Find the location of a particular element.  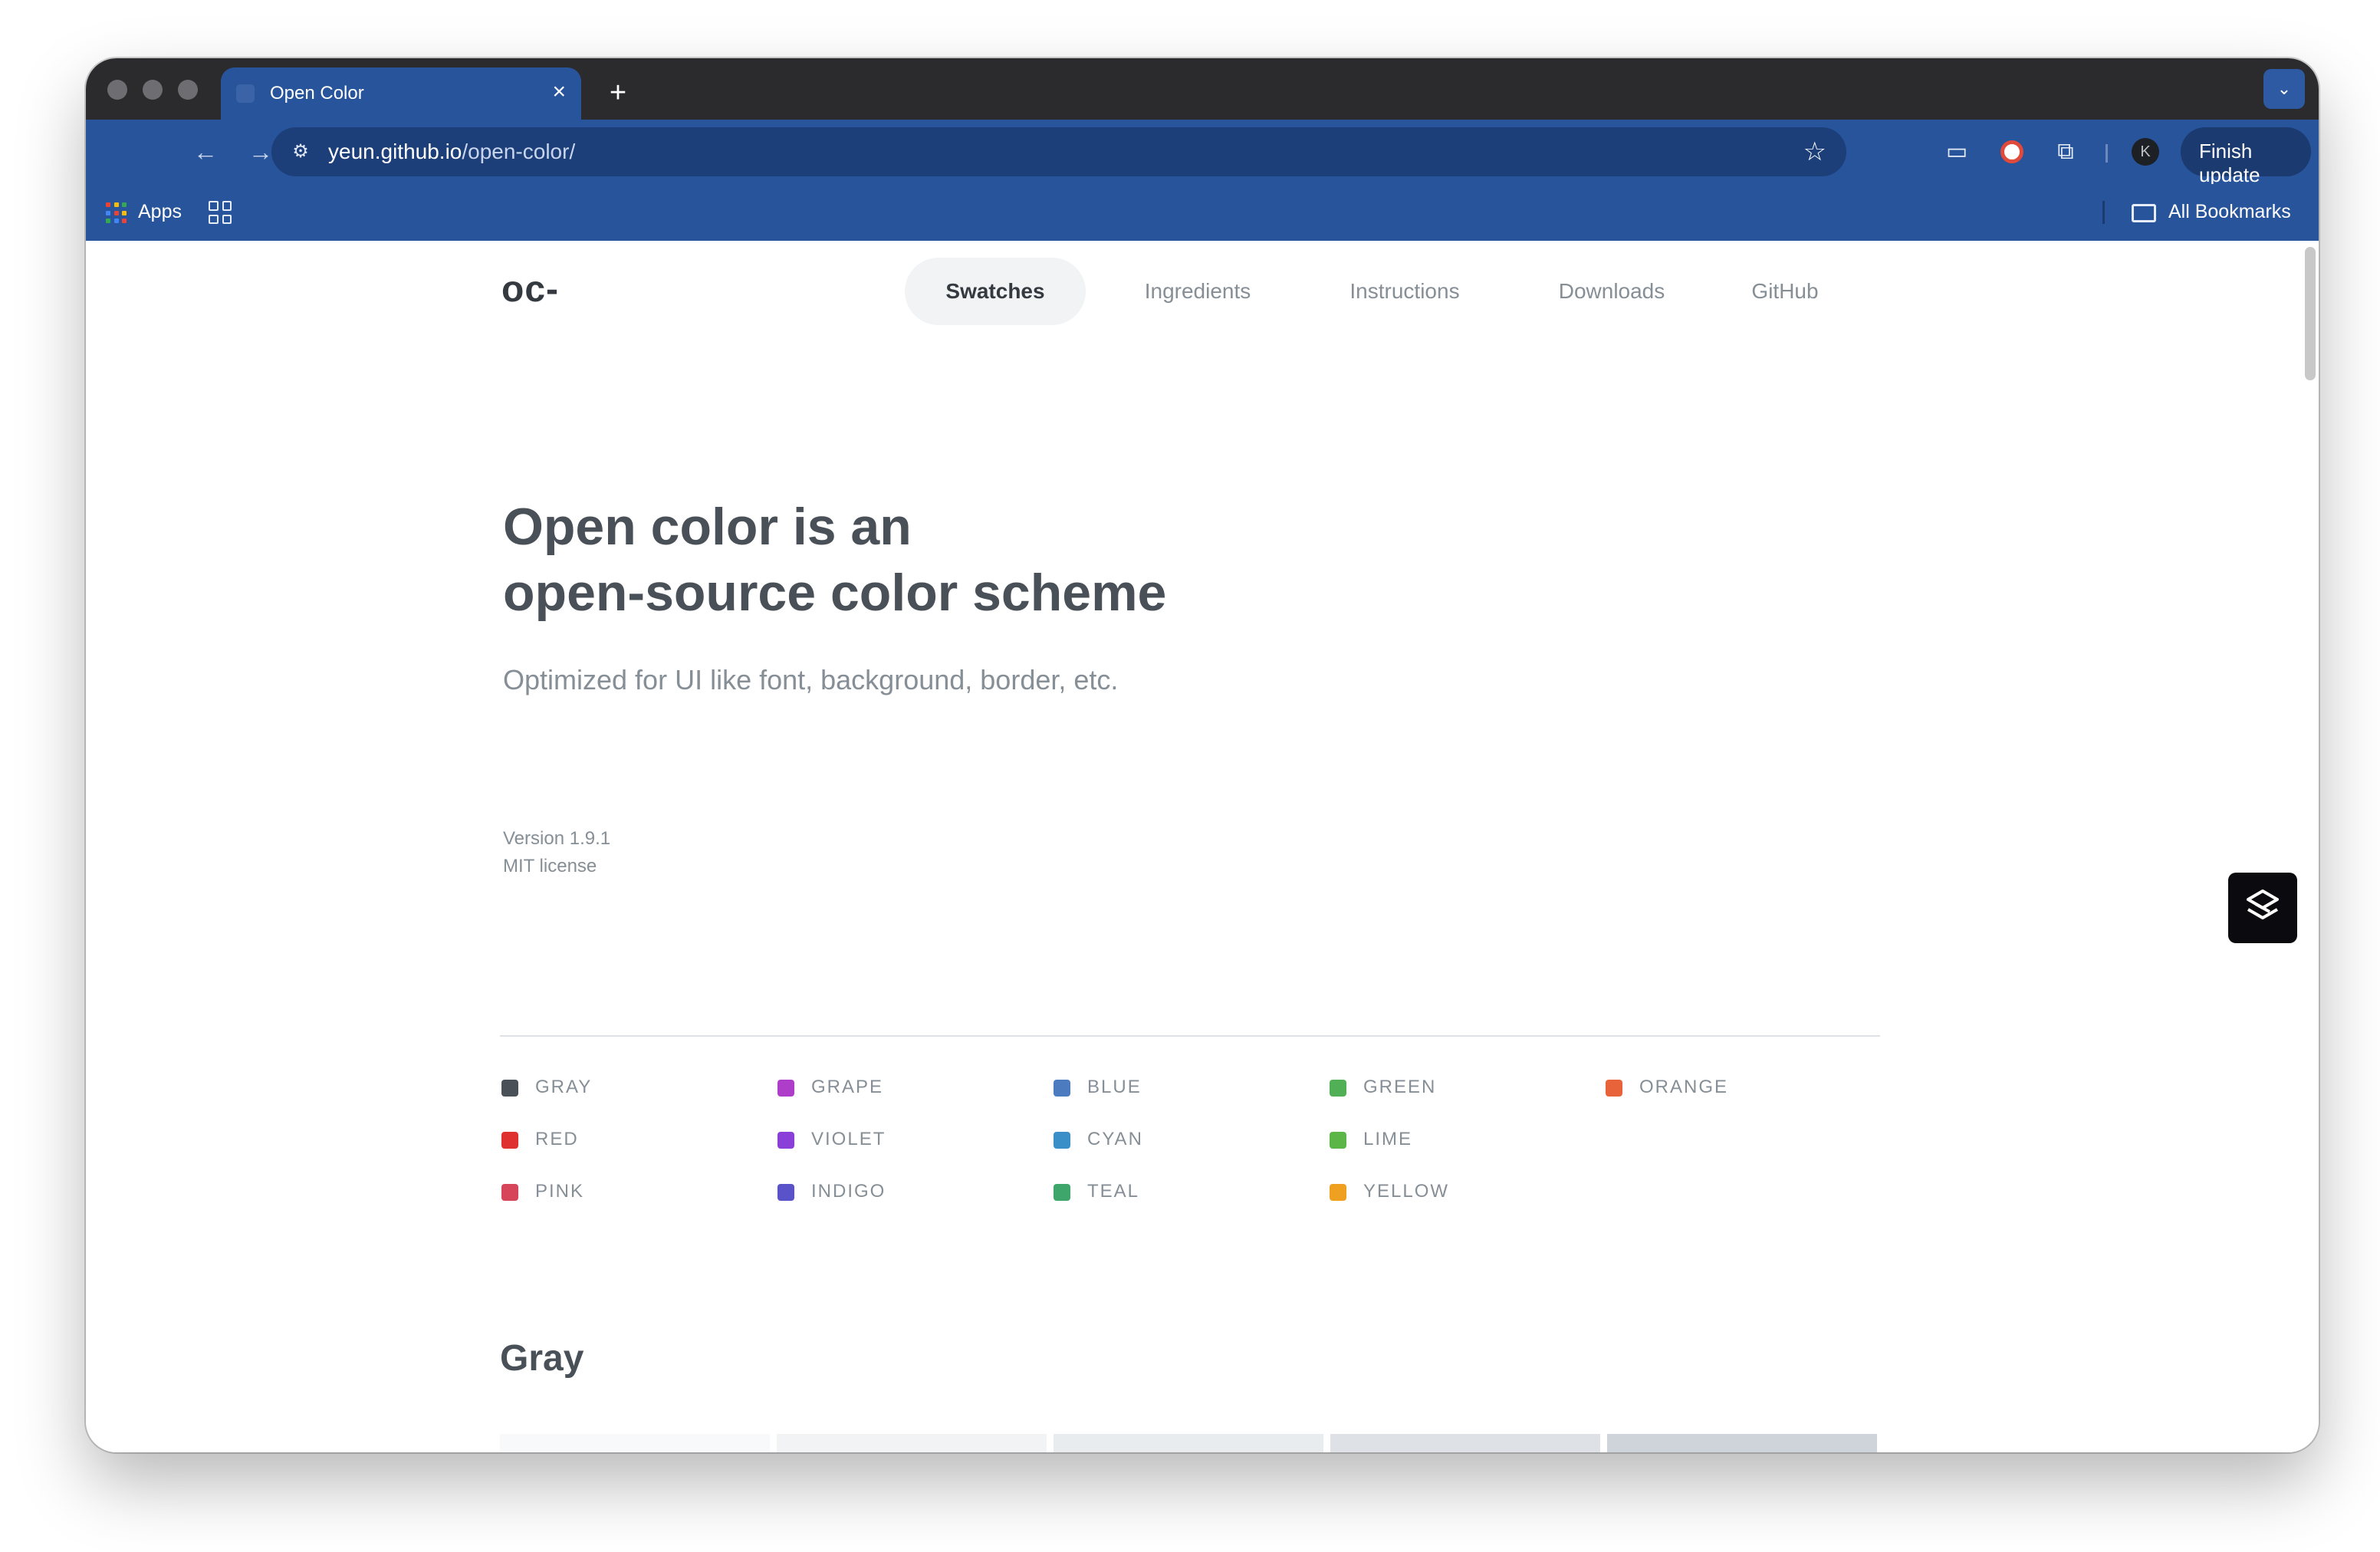

legend-item-orange: ORANGE is located at coordinates (1721, 1088).